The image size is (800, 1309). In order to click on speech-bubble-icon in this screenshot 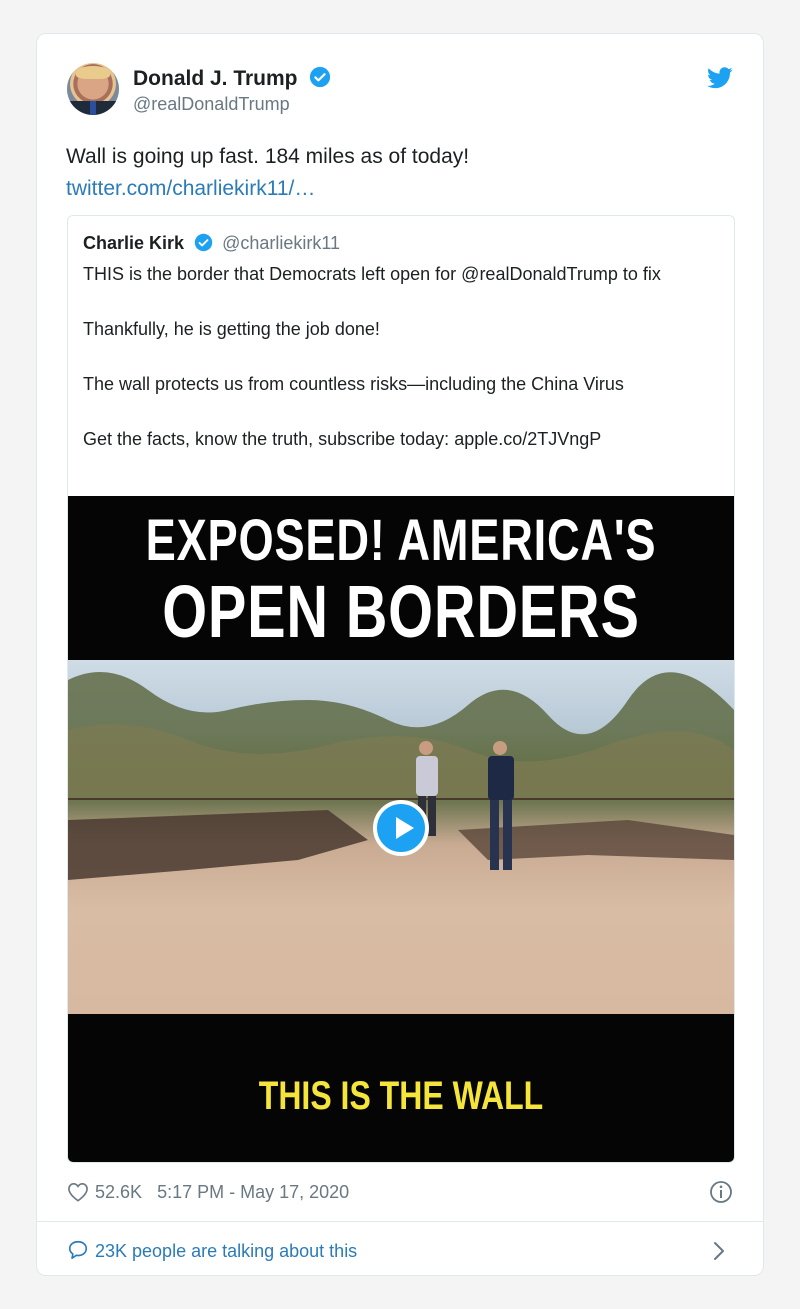, I will do `click(78, 1250)`.